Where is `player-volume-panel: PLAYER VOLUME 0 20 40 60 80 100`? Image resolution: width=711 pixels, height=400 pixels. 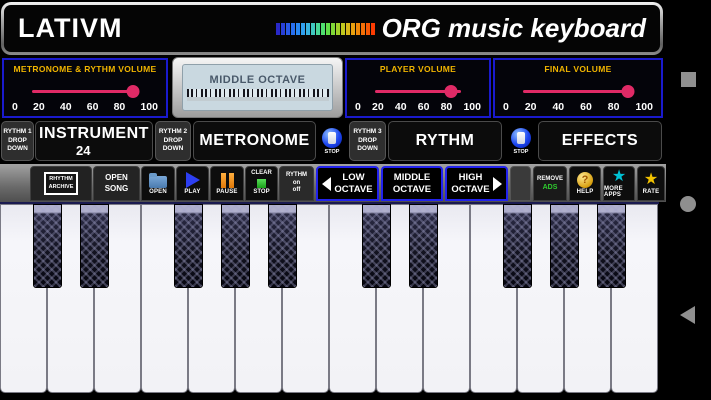 player-volume-panel: PLAYER VOLUME 0 20 40 60 80 100 is located at coordinates (418, 88).